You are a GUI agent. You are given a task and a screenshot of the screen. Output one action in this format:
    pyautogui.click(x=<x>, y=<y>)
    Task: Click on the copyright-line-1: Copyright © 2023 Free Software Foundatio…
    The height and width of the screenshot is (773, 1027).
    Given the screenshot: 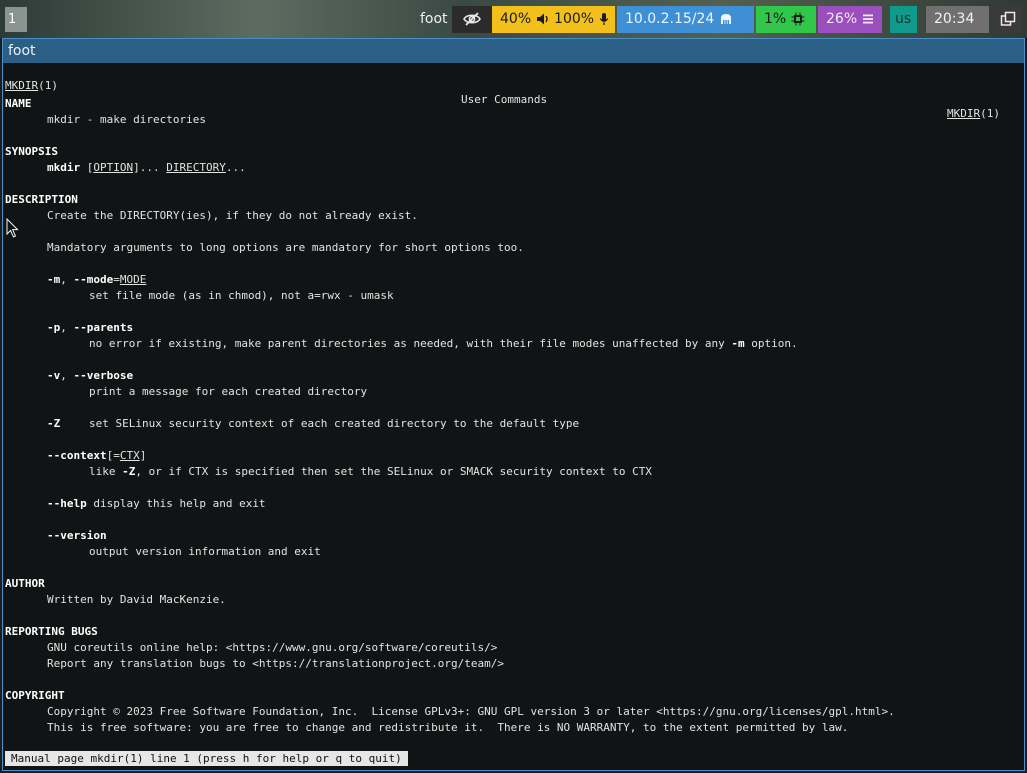 What is the action you would take?
    pyautogui.click(x=471, y=711)
    